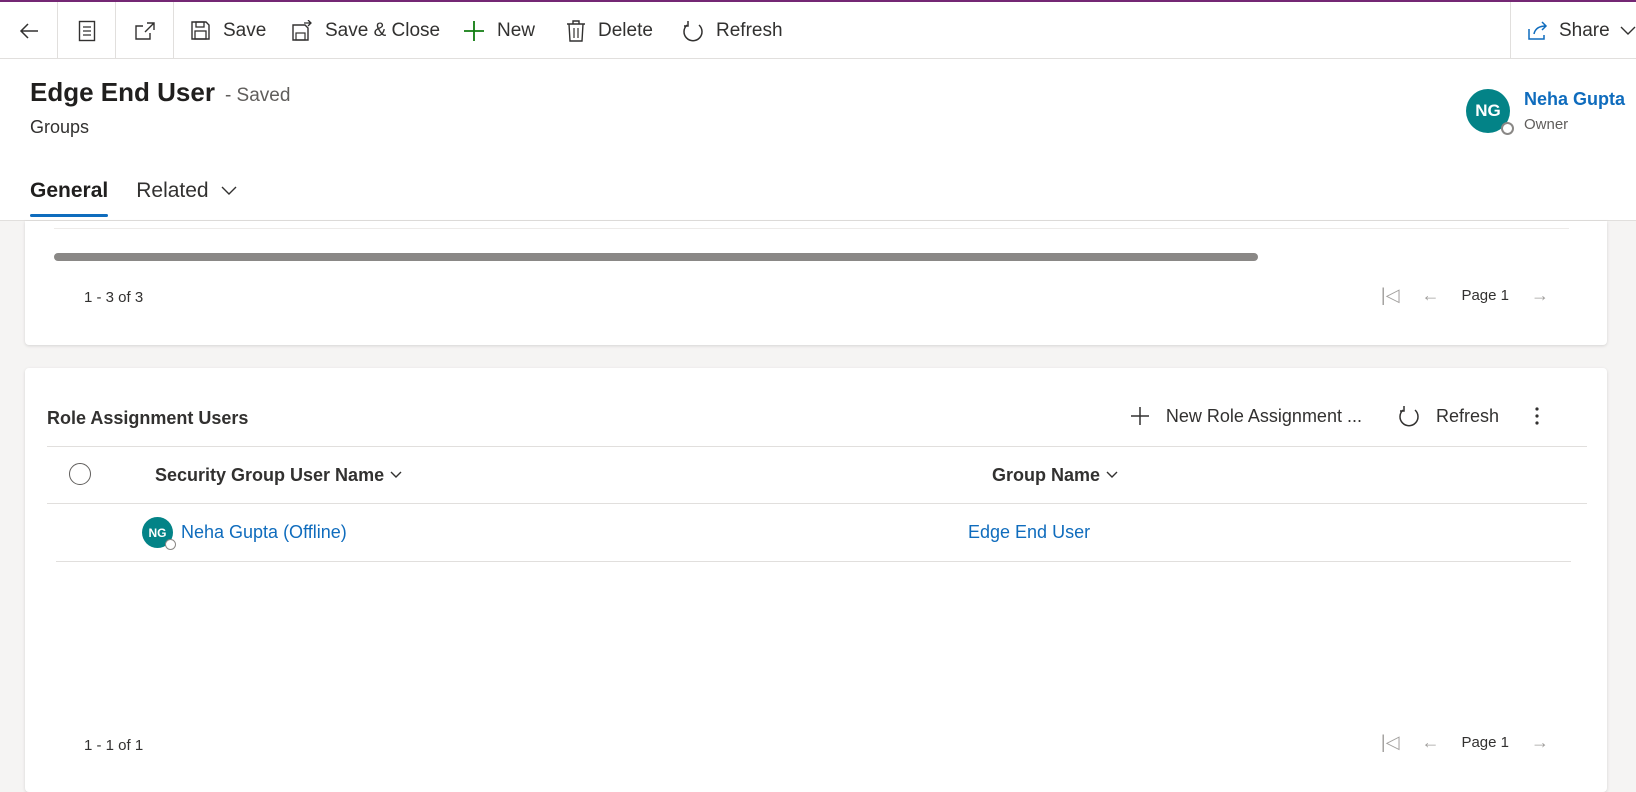  What do you see at coordinates (1584, 30) in the screenshot?
I see `share-label: Share` at bounding box center [1584, 30].